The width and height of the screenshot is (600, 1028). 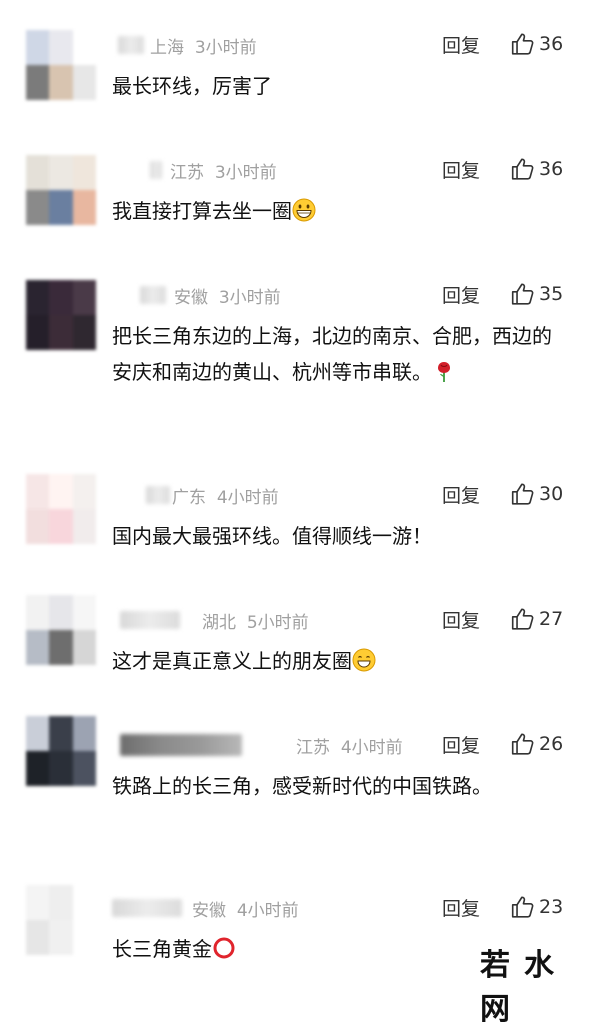 I want to click on like-button: 23, so click(x=536, y=907).